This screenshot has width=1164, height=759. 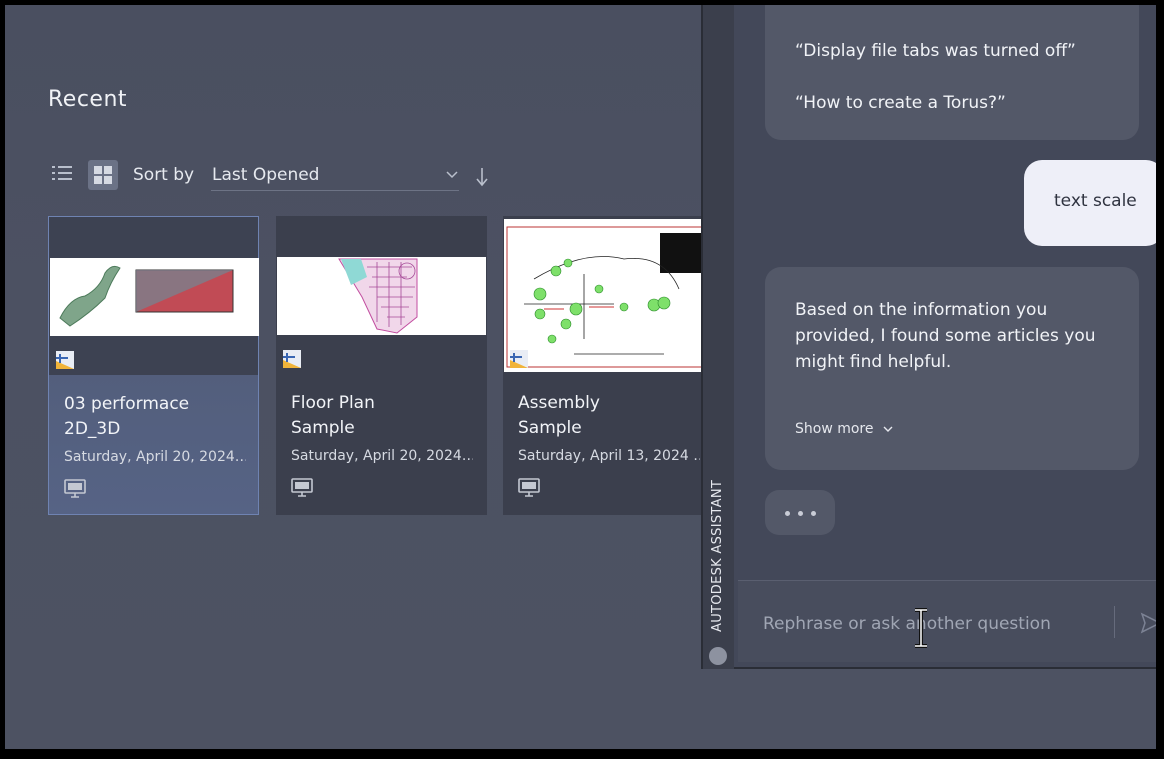 What do you see at coordinates (127, 416) in the screenshot?
I see `file-name: 03 performace 2D_3D` at bounding box center [127, 416].